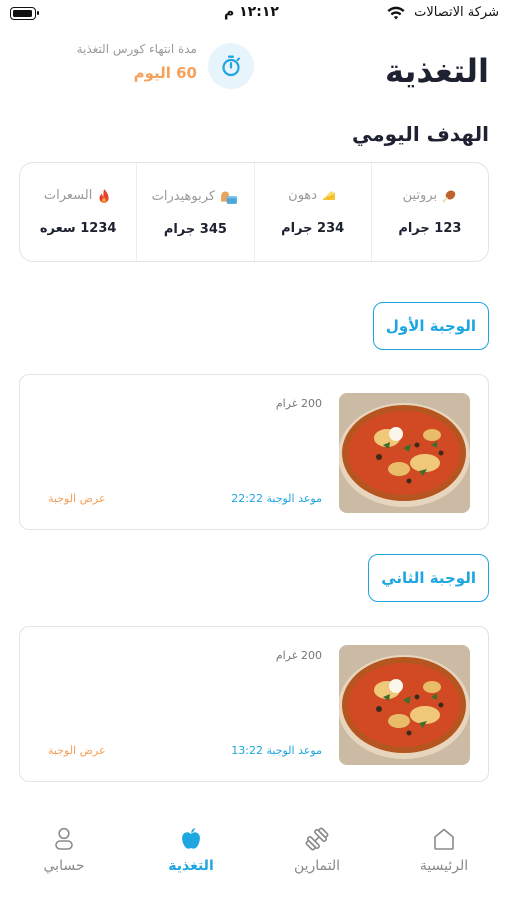 The image size is (507, 900). Describe the element at coordinates (430, 229) in the screenshot. I see `goal-protein-value: 123 جرام` at that location.